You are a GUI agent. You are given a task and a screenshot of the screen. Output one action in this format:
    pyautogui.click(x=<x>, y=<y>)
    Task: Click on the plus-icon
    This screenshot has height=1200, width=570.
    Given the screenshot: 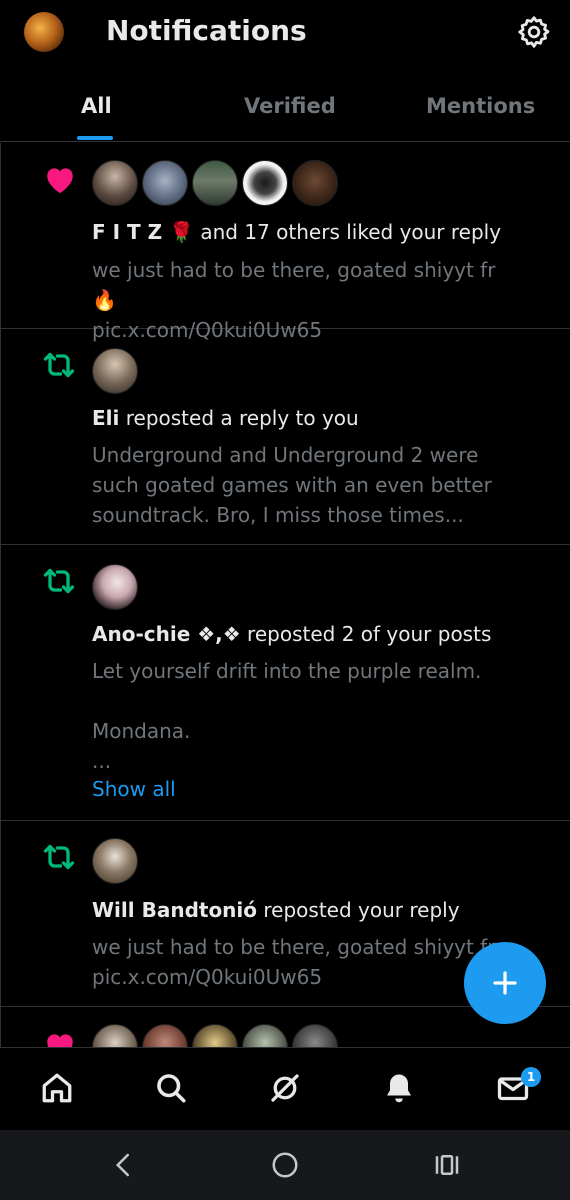 What is the action you would take?
    pyautogui.click(x=505, y=983)
    